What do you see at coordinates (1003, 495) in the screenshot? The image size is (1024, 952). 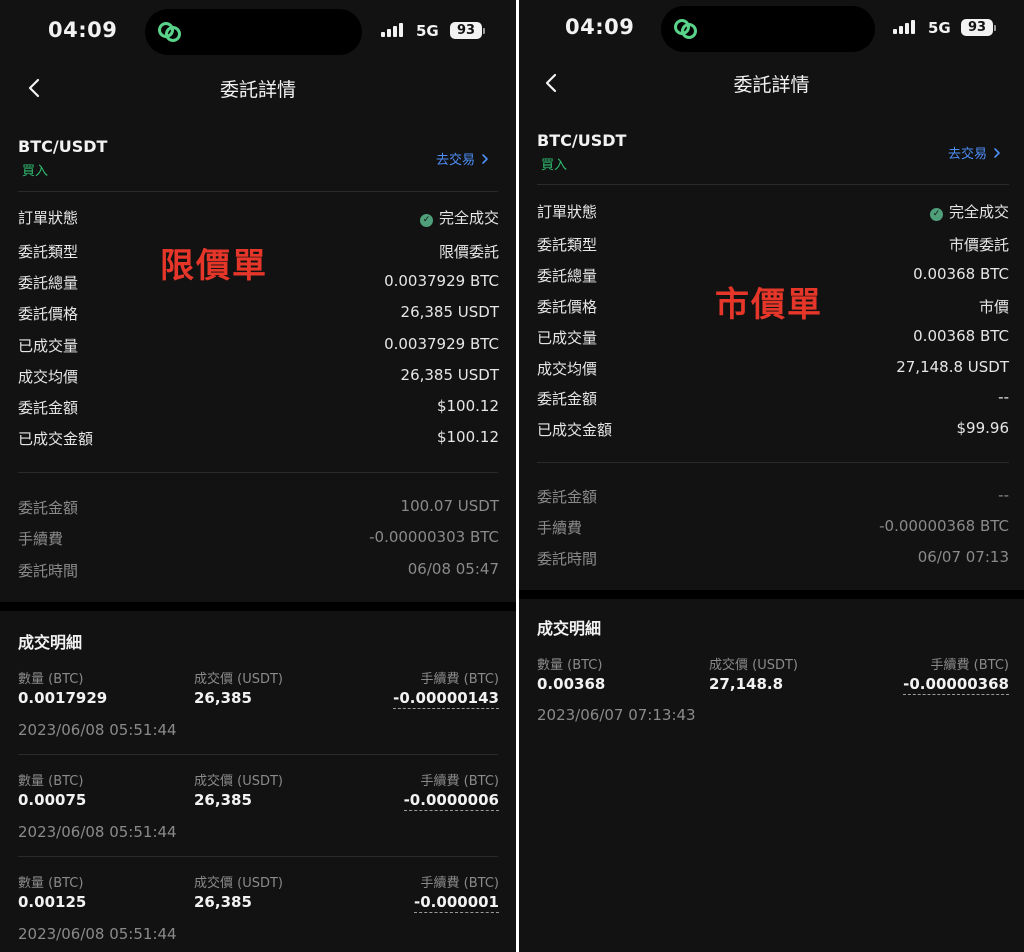 I see `secondary-value: --` at bounding box center [1003, 495].